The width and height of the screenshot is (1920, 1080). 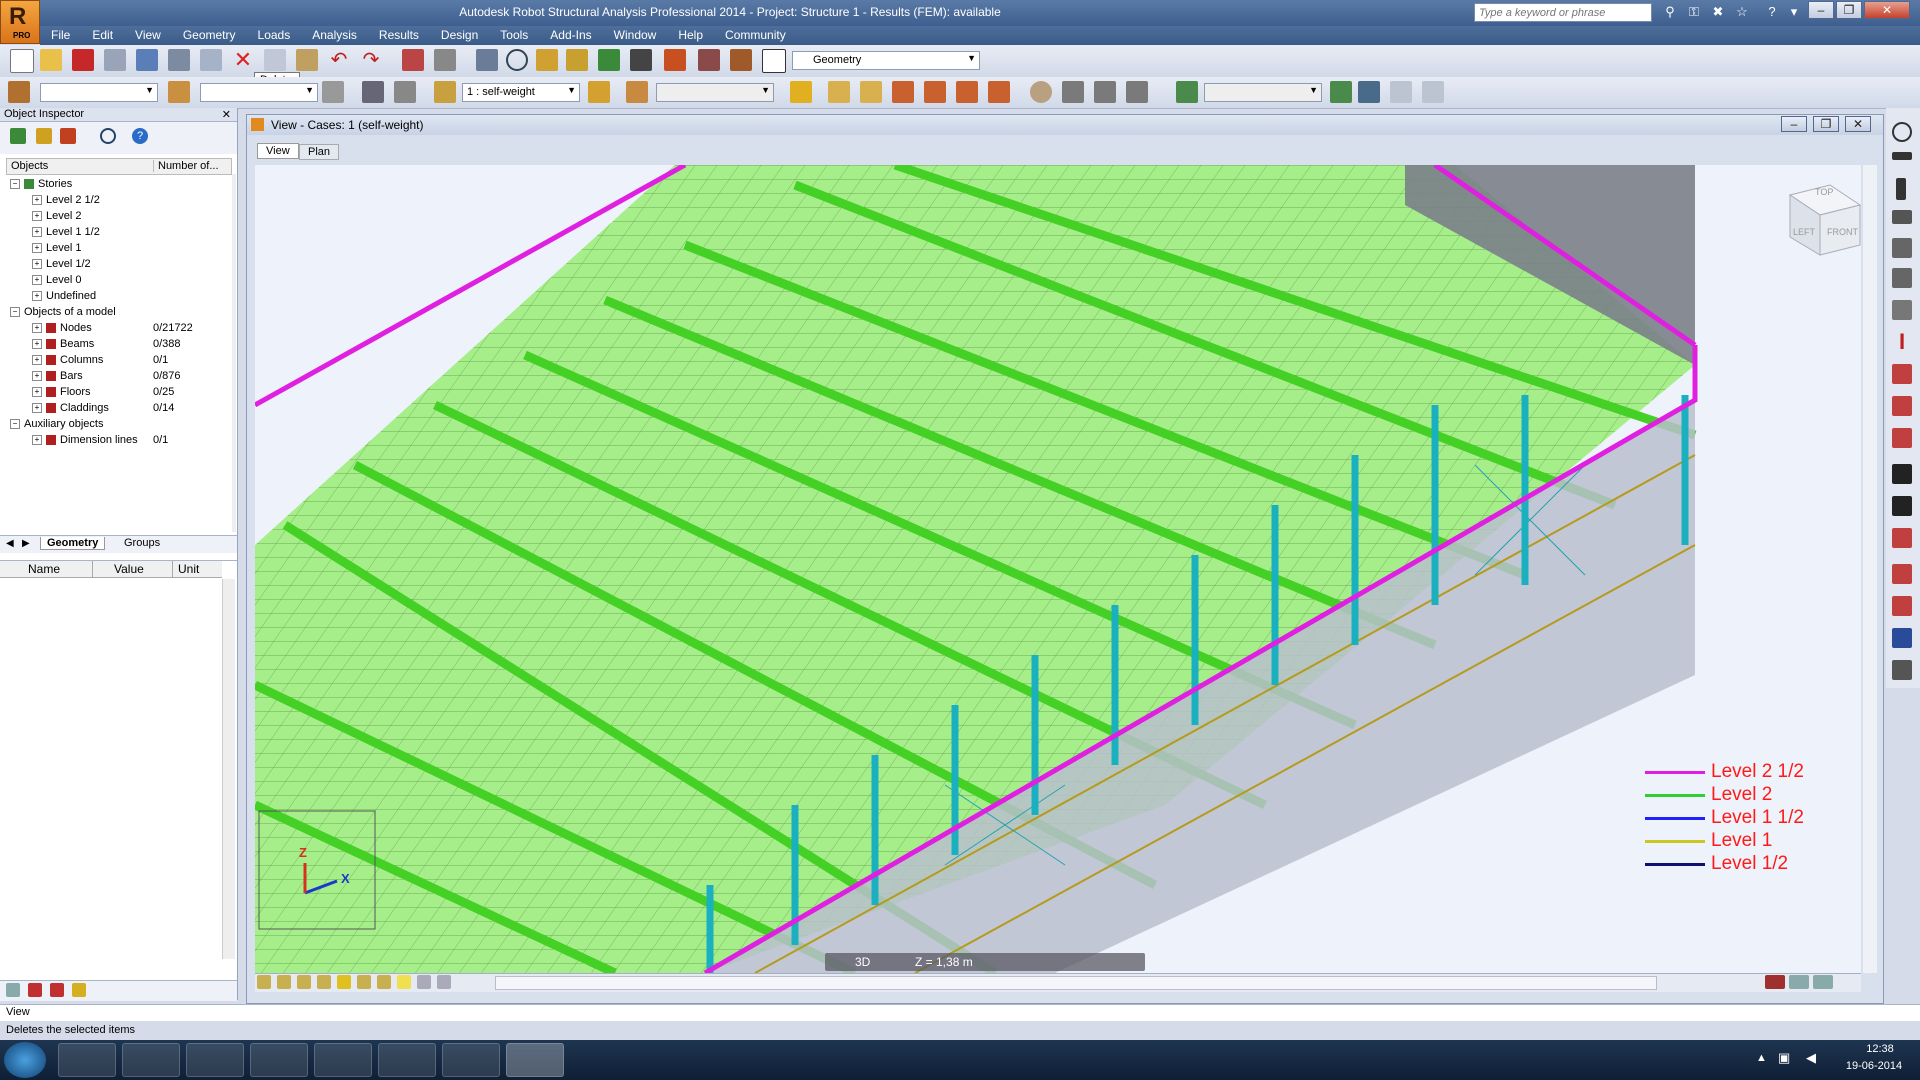 I want to click on view-tool-7-icon, so click(x=384, y=982).